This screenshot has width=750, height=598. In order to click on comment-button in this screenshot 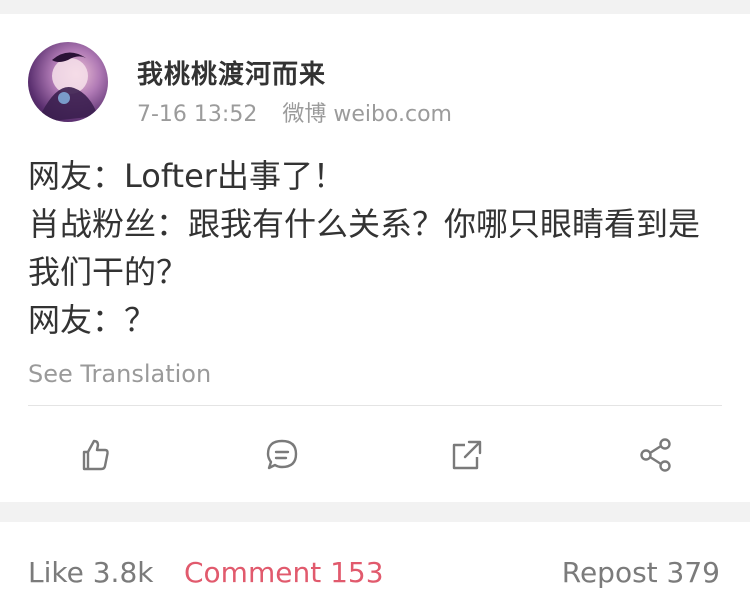, I will do `click(282, 455)`.